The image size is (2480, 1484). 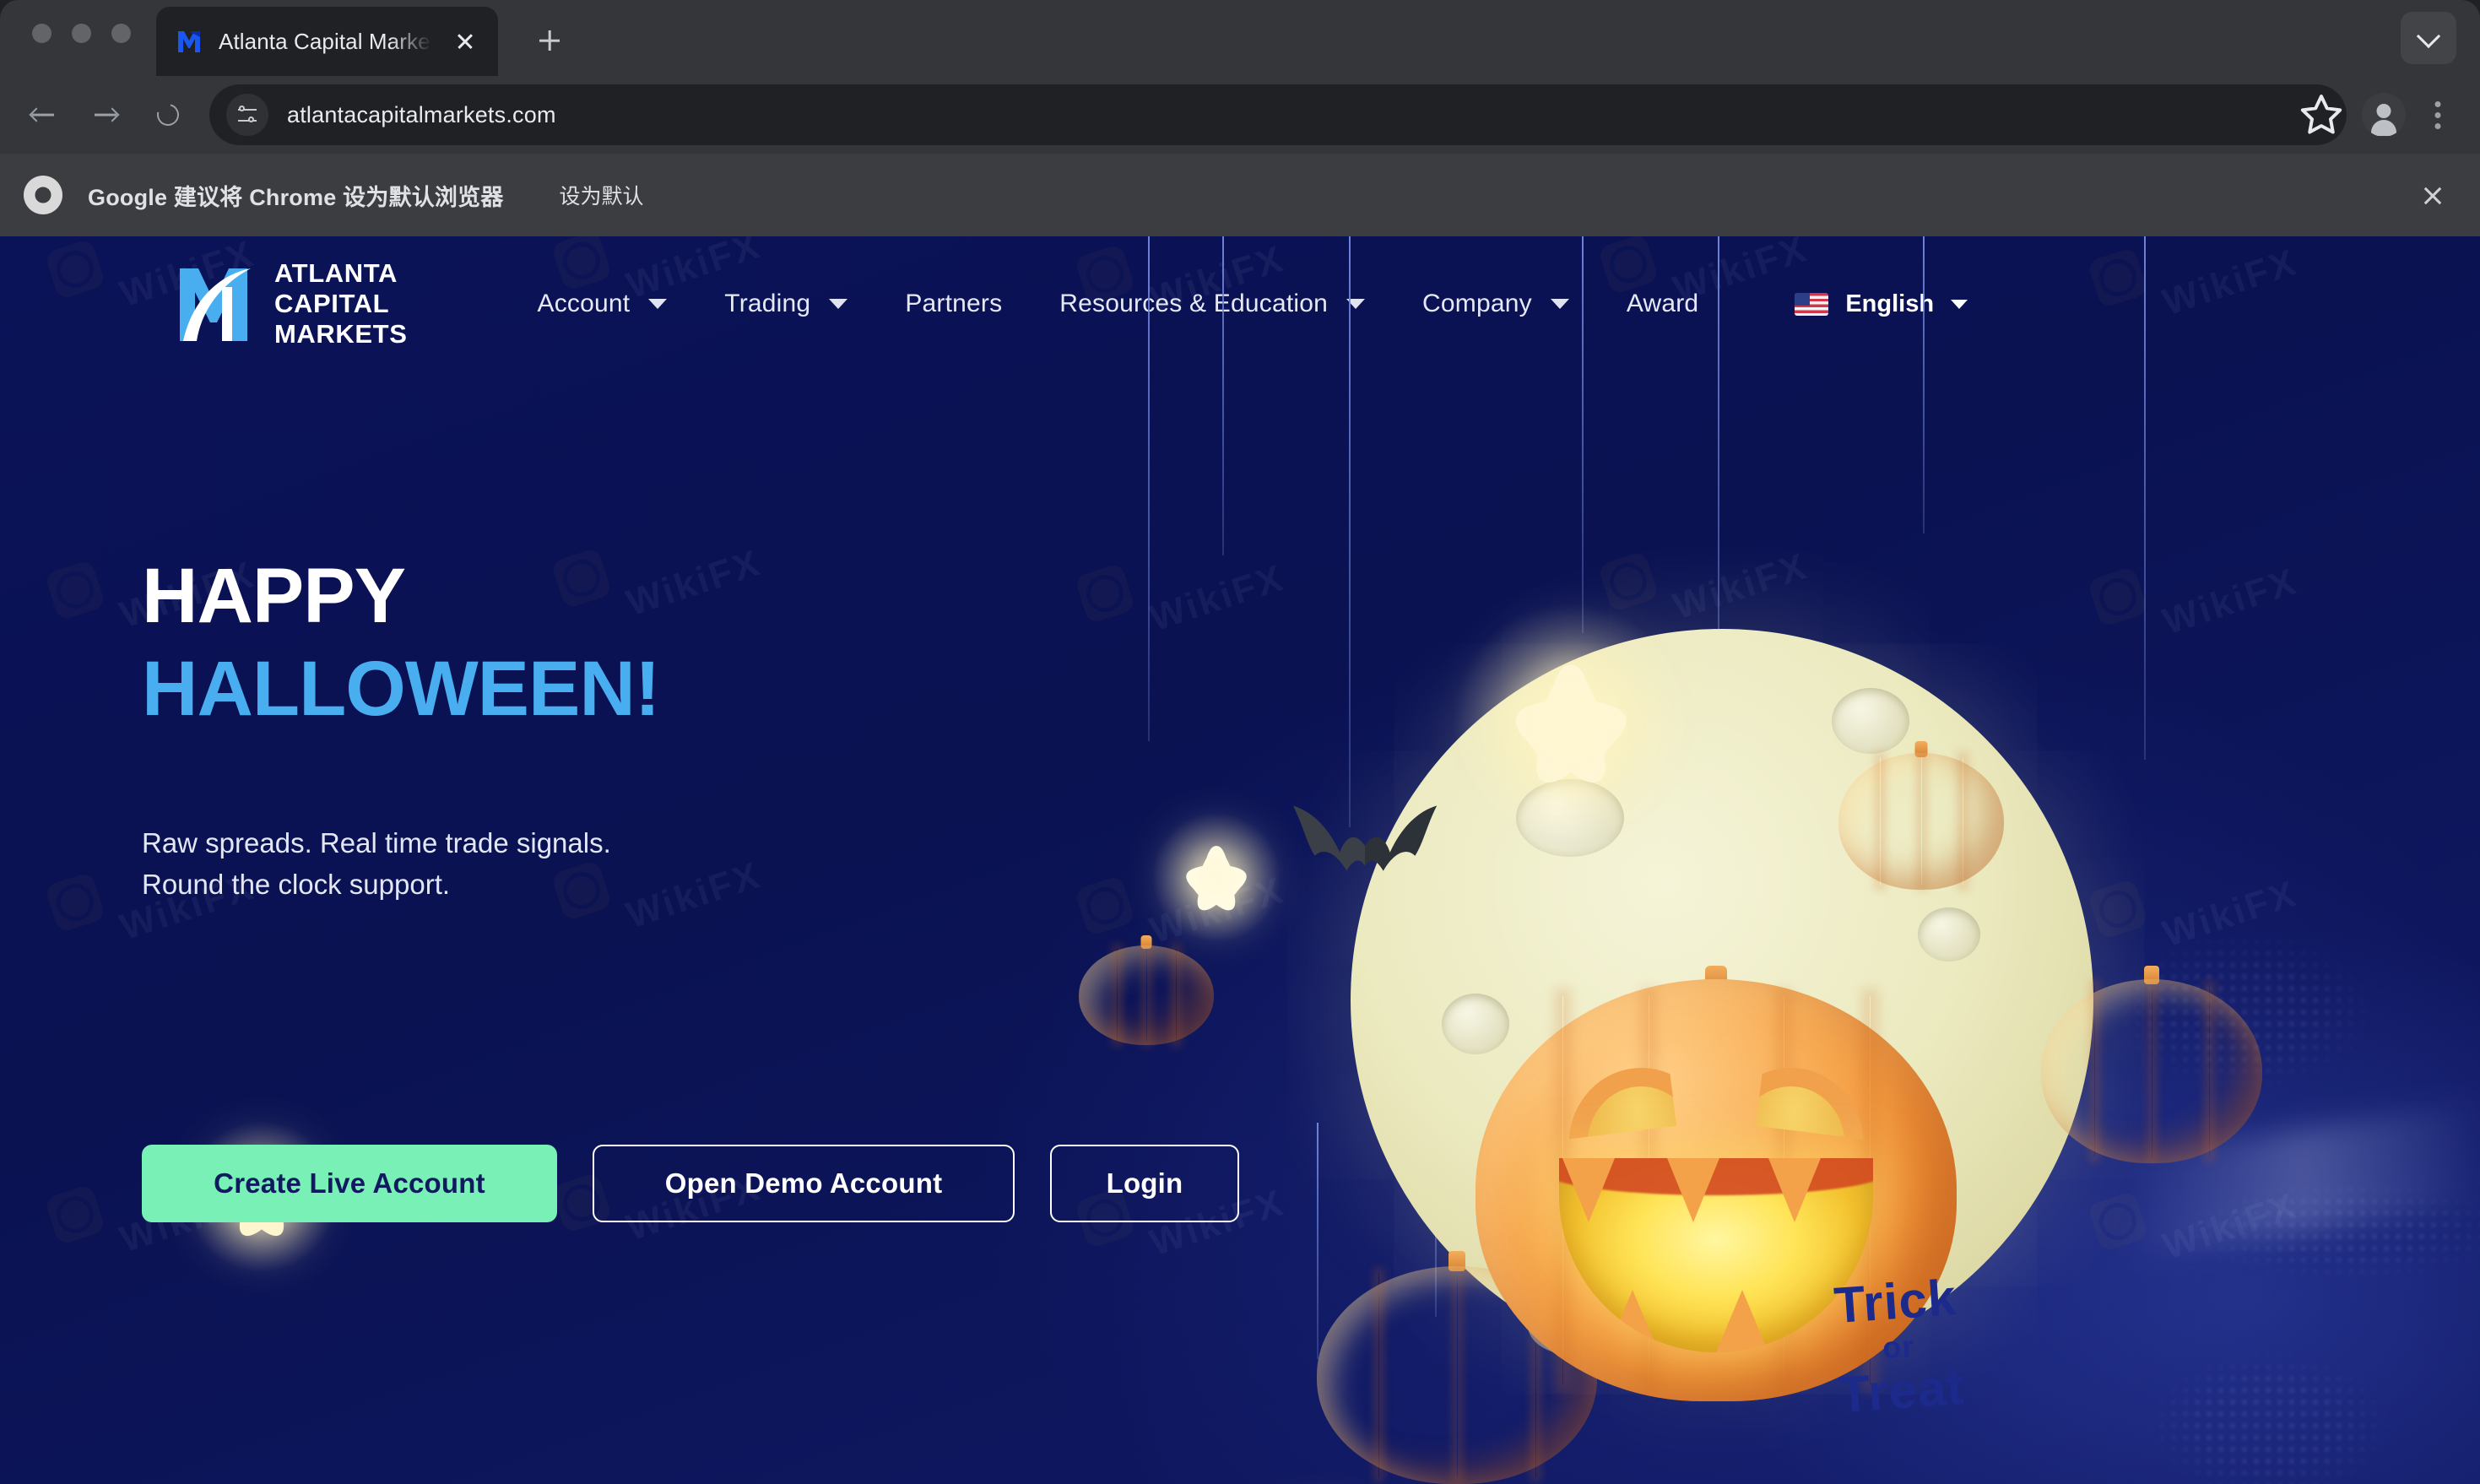 I want to click on address-bar-url: atlantacapitalmarkets.com, so click(x=421, y=114).